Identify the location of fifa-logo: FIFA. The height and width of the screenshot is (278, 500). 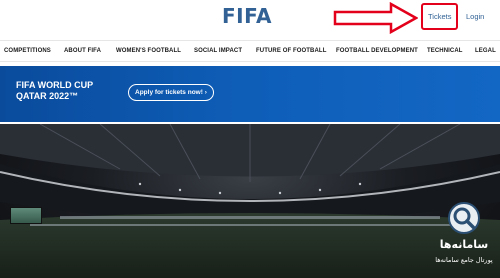
(247, 16).